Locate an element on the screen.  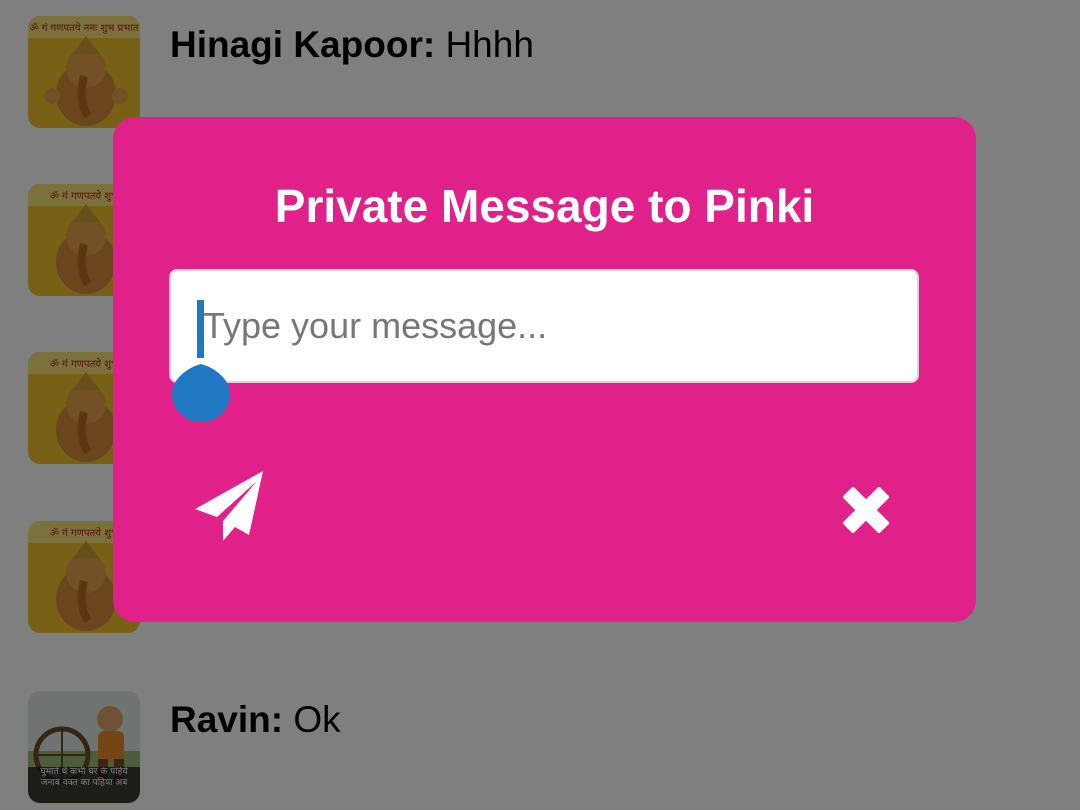
paper-plane-icon is located at coordinates (229, 506).